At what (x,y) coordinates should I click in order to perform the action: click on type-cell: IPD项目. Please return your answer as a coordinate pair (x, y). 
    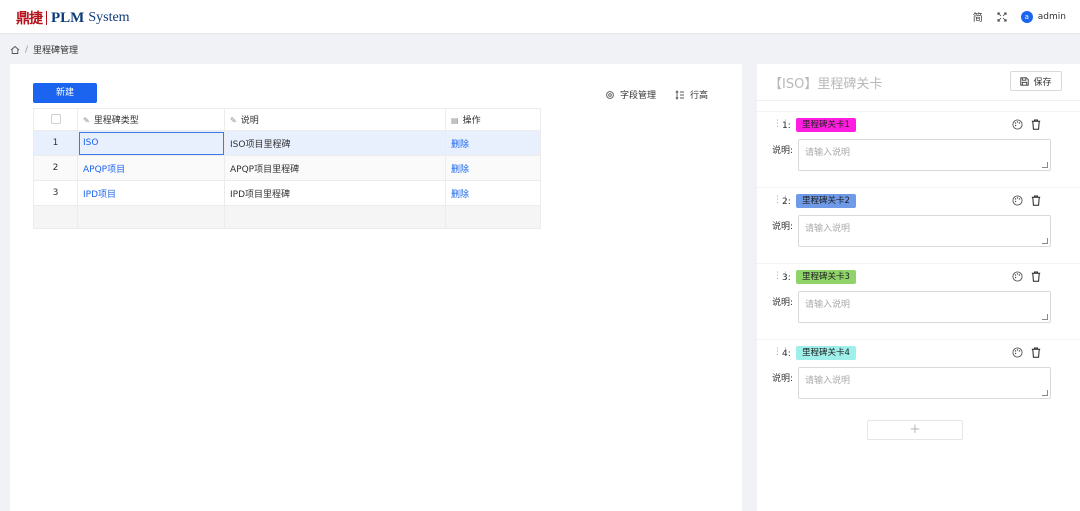
    Looking at the image, I should click on (151, 193).